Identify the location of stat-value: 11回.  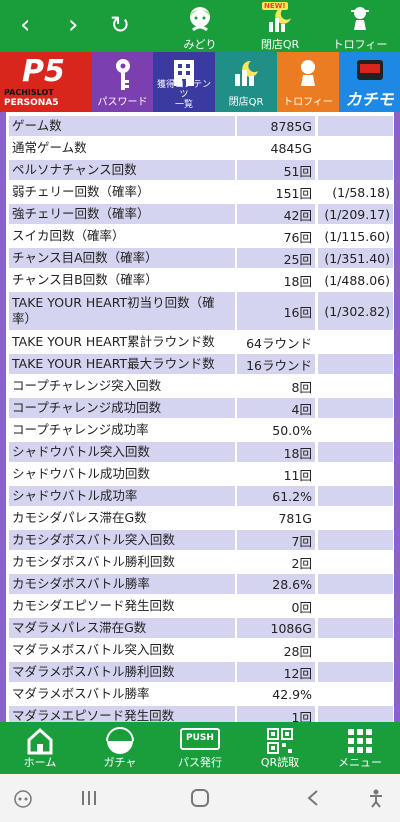
(275, 474).